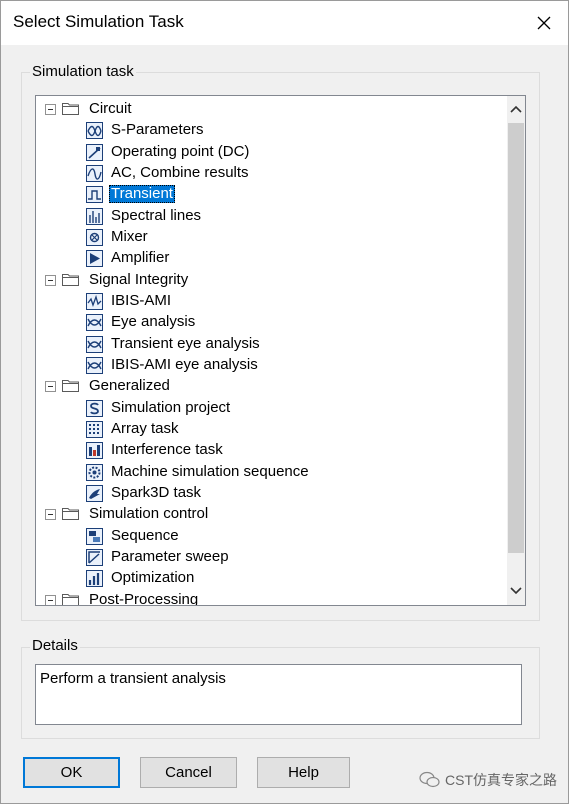 The image size is (569, 804). I want to click on tree-item-ac-combine-results: AC, Combine results, so click(272, 173).